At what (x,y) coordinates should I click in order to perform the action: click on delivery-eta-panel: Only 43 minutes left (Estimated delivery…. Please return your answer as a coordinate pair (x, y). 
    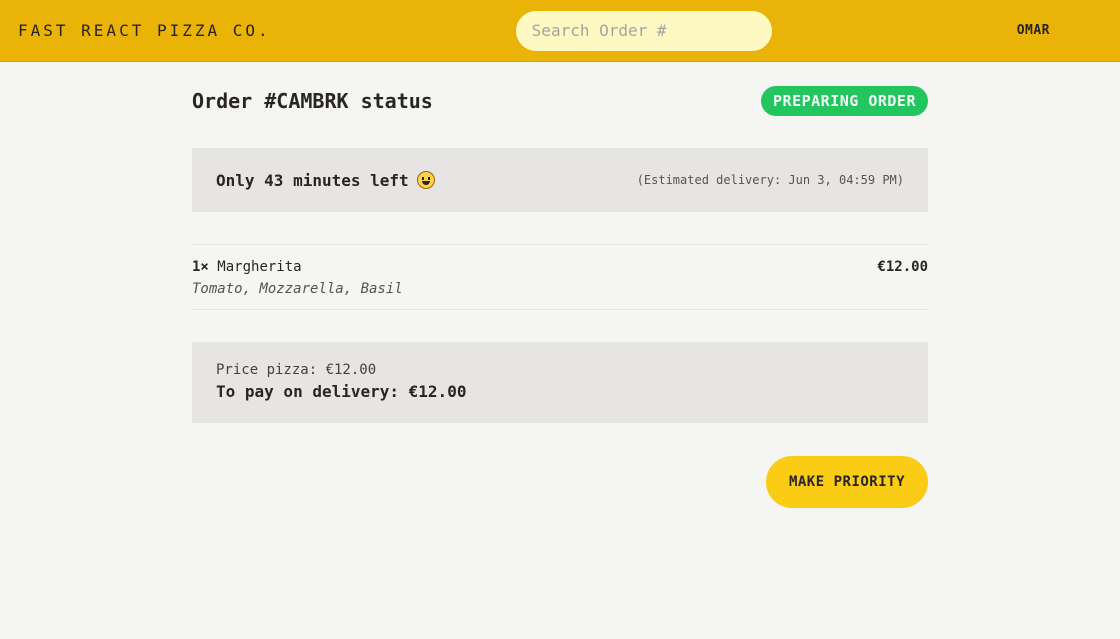
    Looking at the image, I should click on (560, 180).